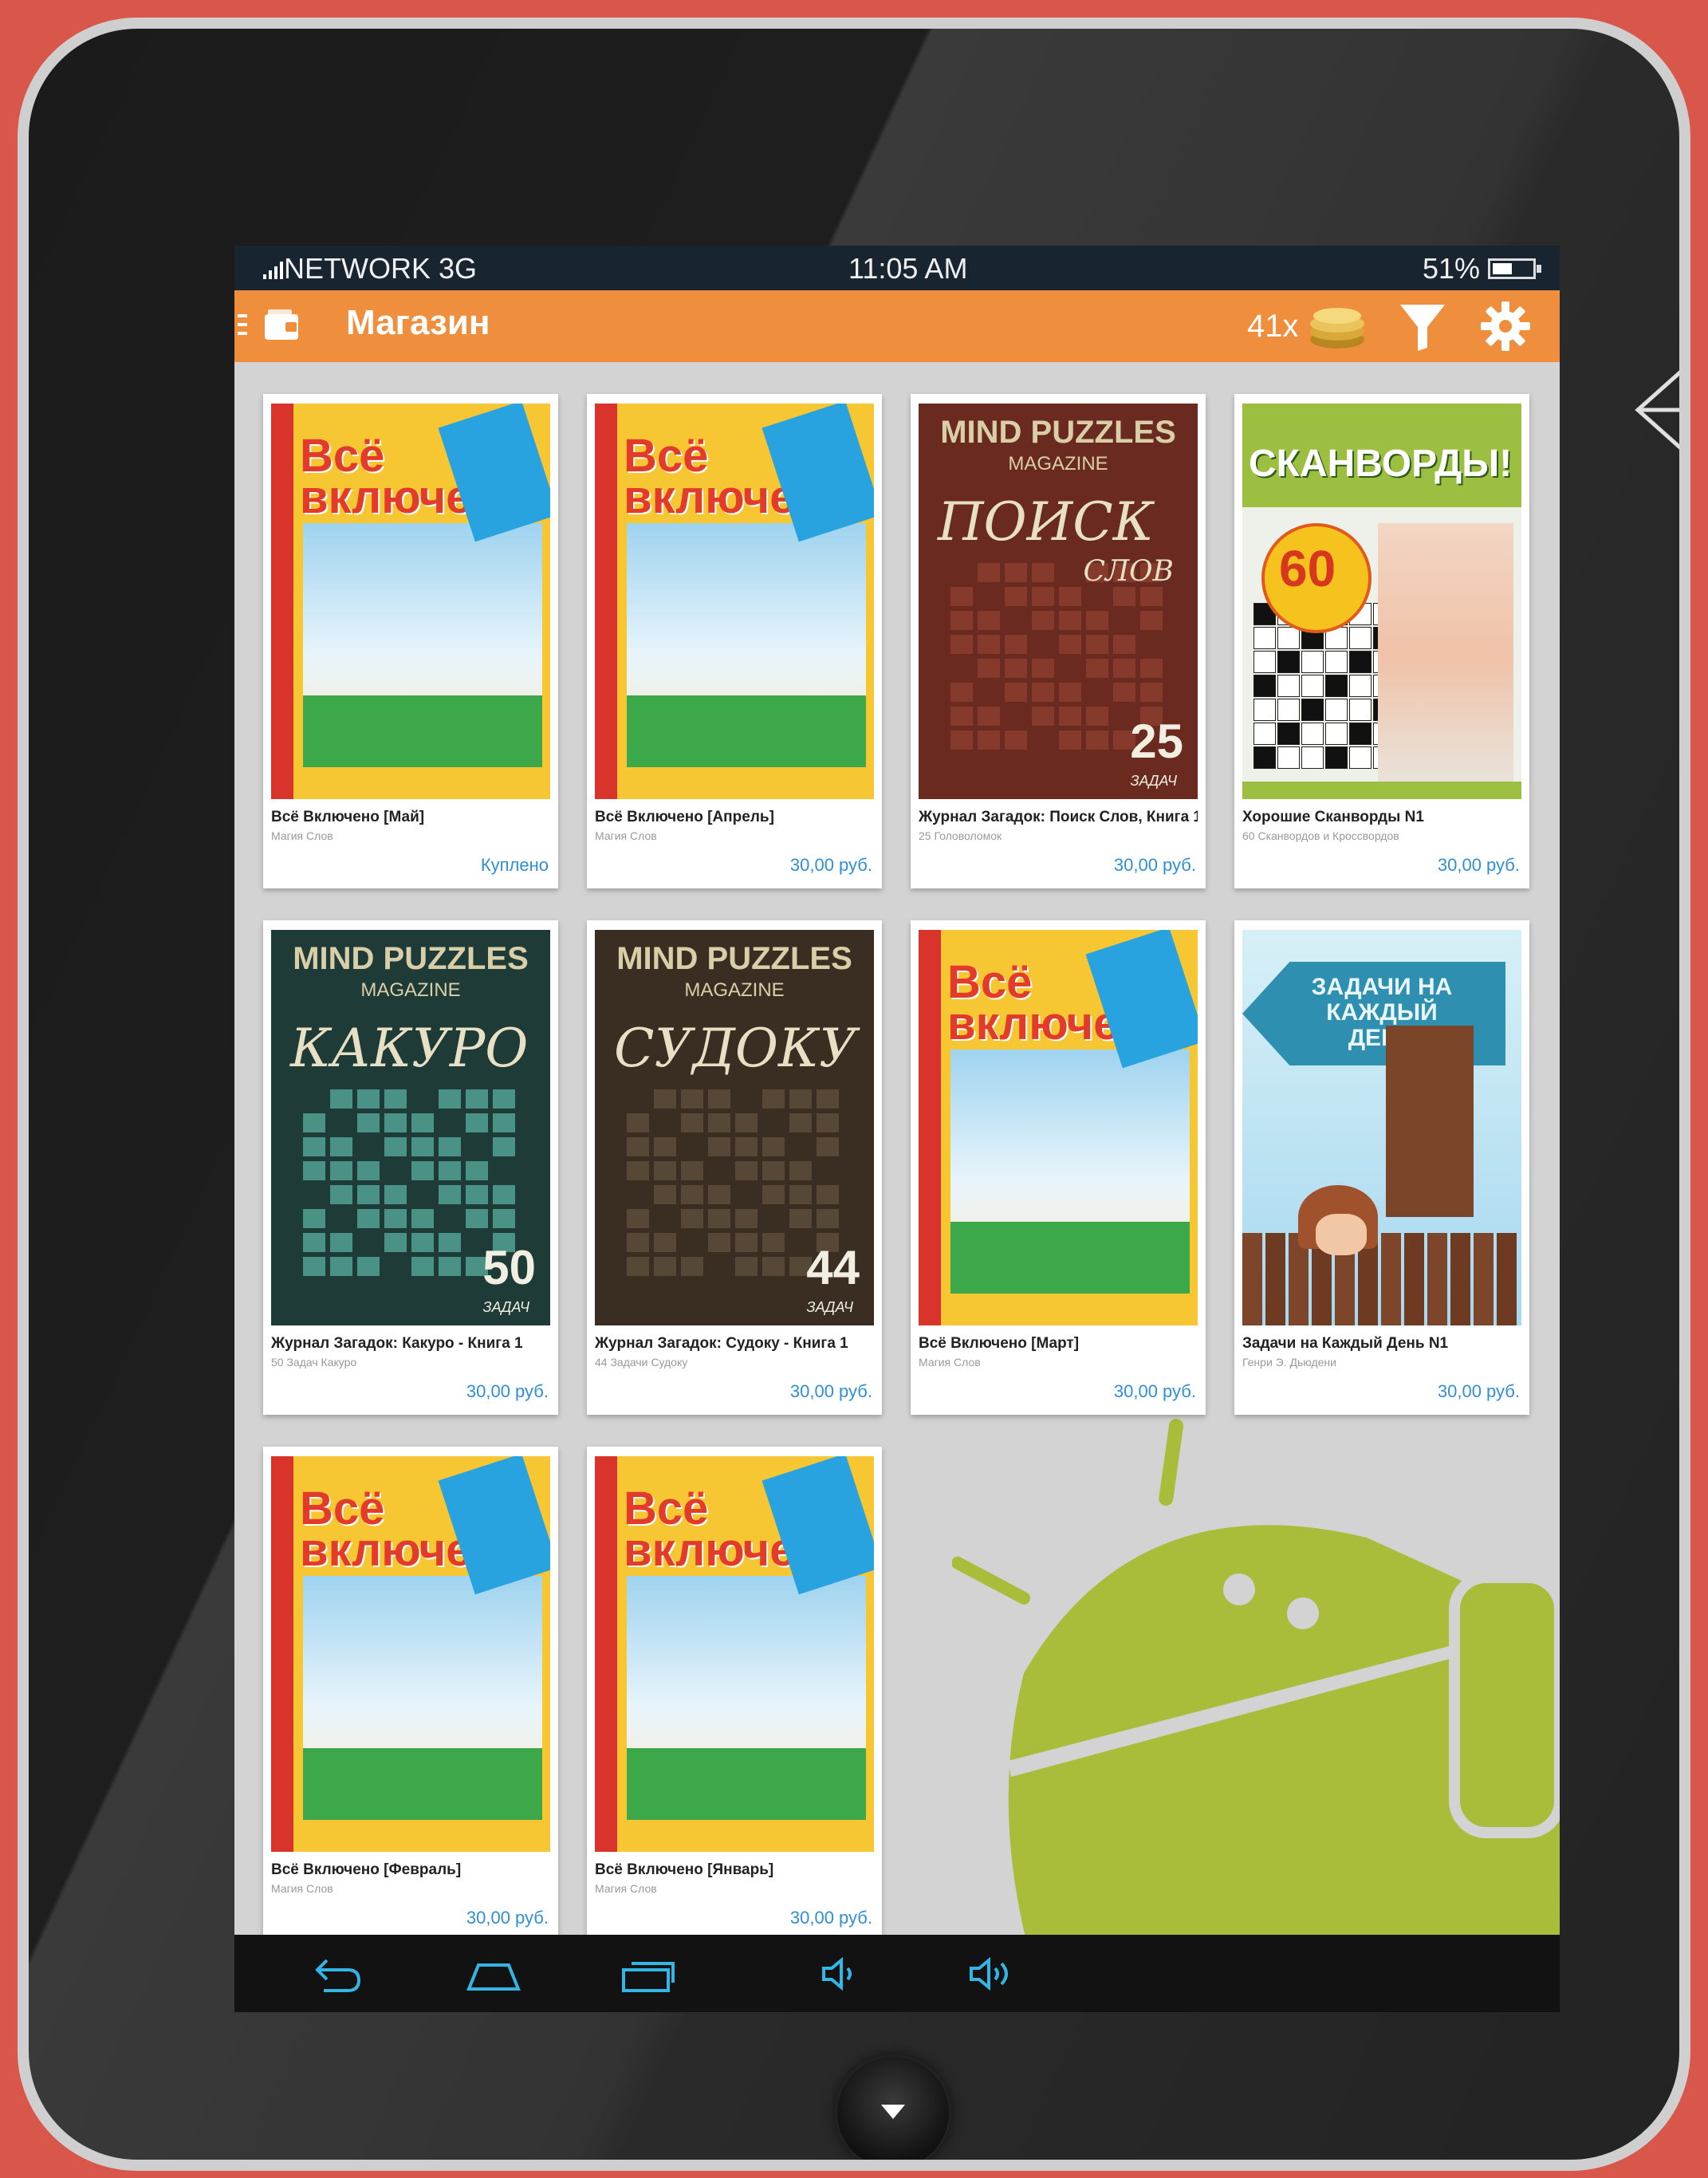  What do you see at coordinates (734, 1128) in the screenshot?
I see `cover-image: MIND PUZZLES MAGAZINE СУДОКУ 44 ЗАДАЧ` at bounding box center [734, 1128].